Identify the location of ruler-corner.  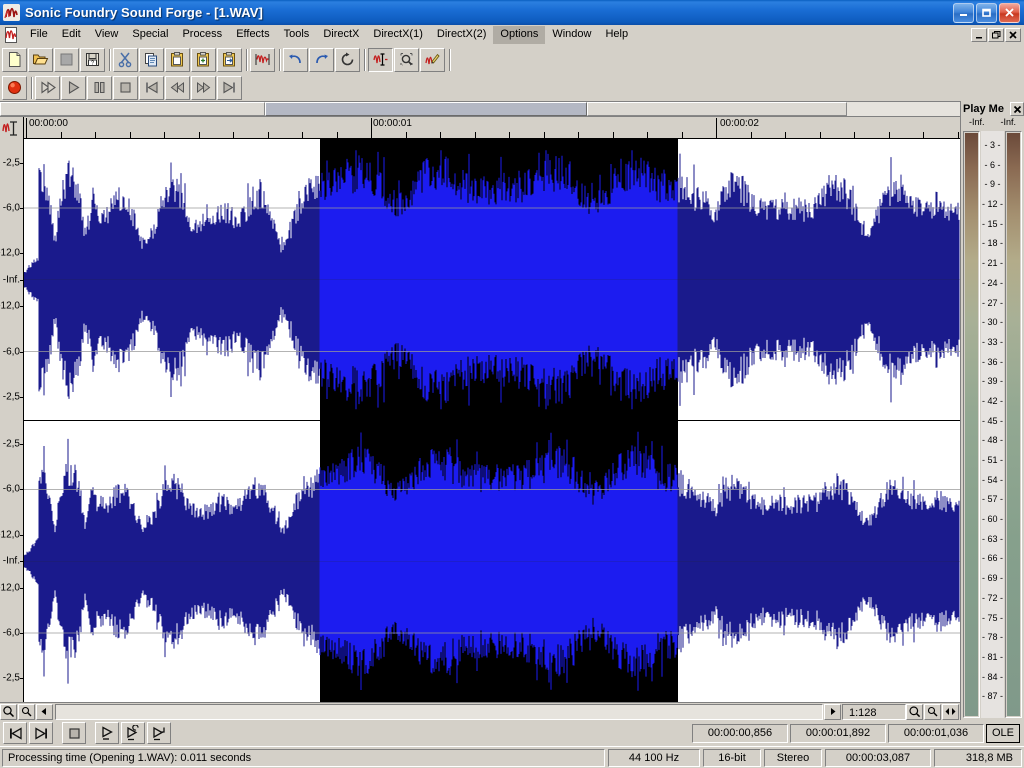
(12, 128).